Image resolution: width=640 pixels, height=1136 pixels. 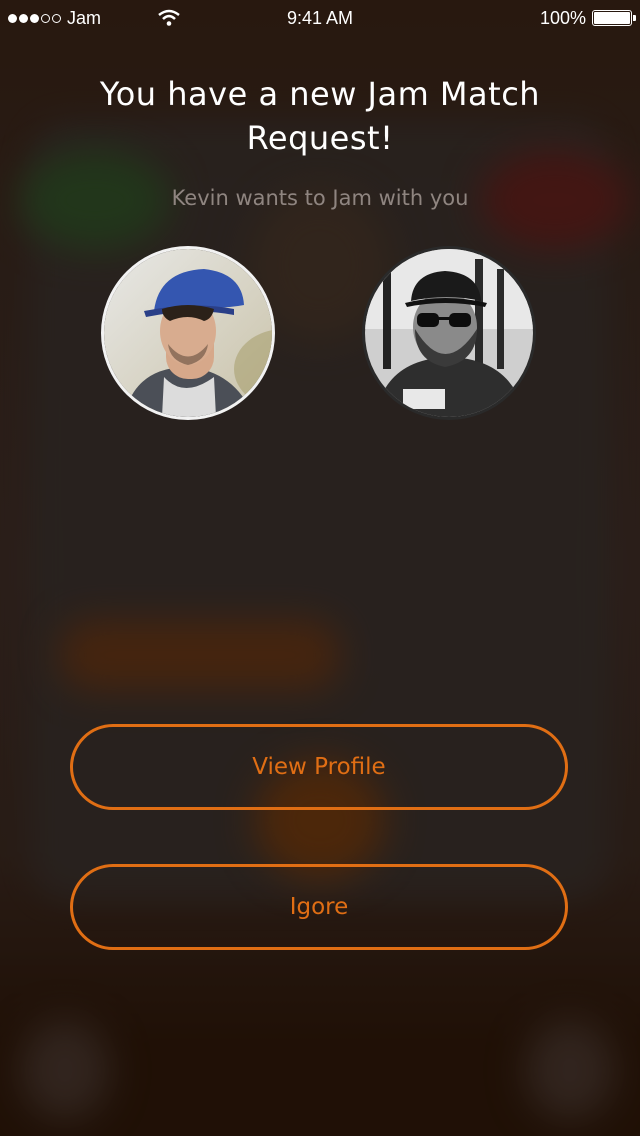 What do you see at coordinates (169, 17) in the screenshot?
I see `wifi-icon` at bounding box center [169, 17].